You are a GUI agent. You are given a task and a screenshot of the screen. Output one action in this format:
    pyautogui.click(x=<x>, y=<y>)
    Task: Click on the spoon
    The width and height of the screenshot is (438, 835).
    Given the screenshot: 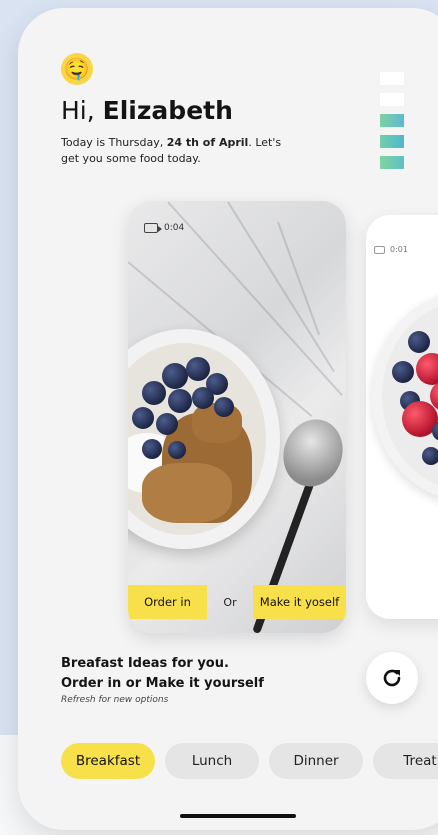 What is the action you would take?
    pyautogui.click(x=310, y=453)
    